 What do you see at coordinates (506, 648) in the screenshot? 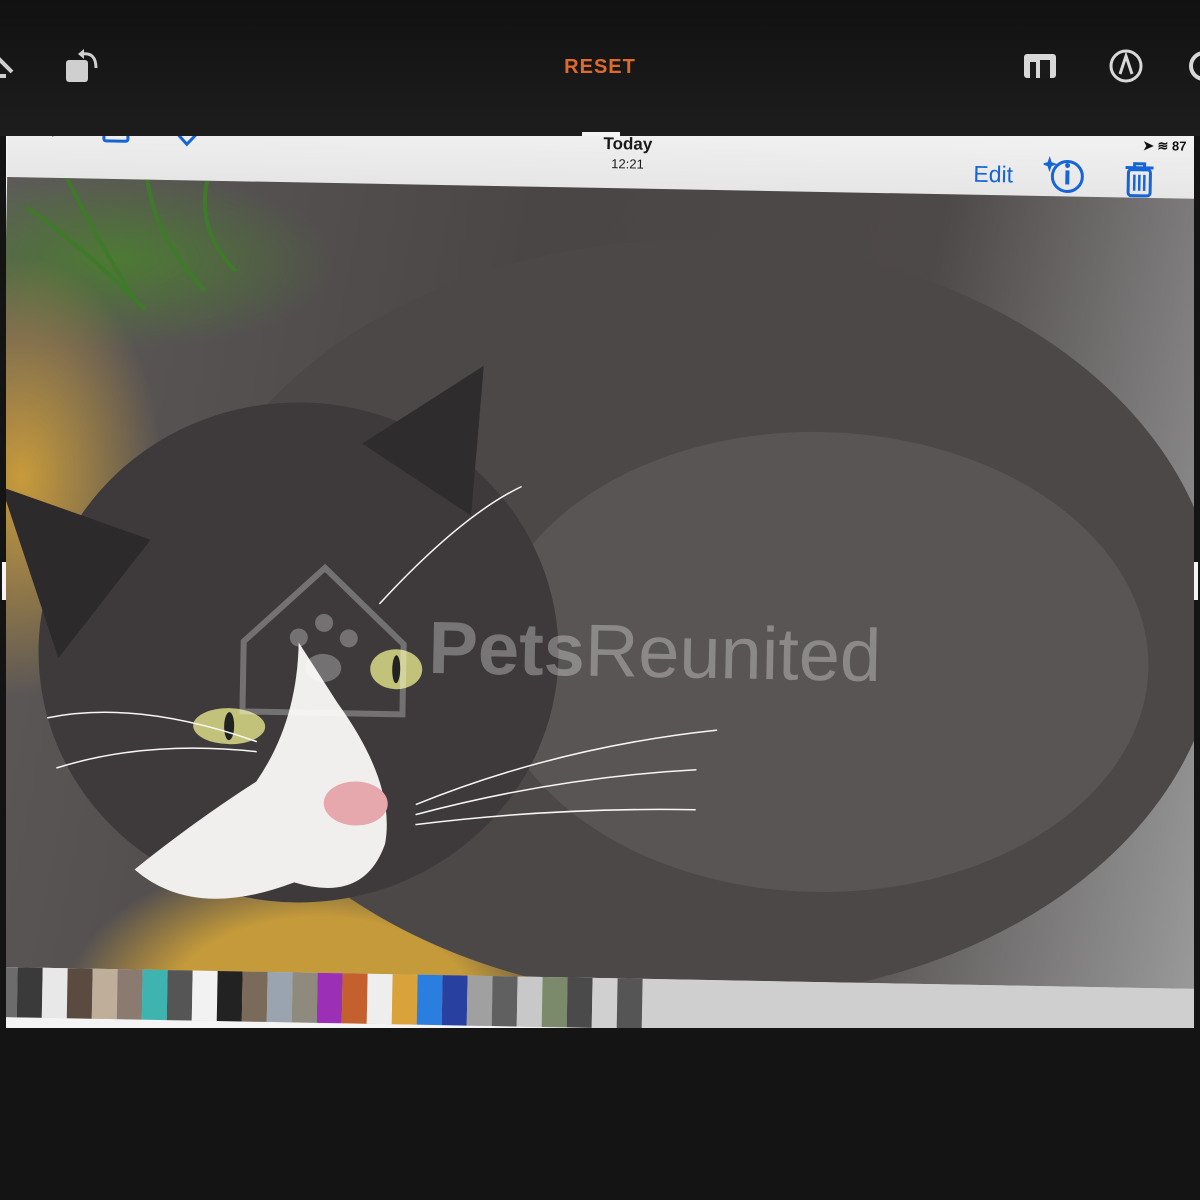
I see `watermark-brand-bold: Pets` at bounding box center [506, 648].